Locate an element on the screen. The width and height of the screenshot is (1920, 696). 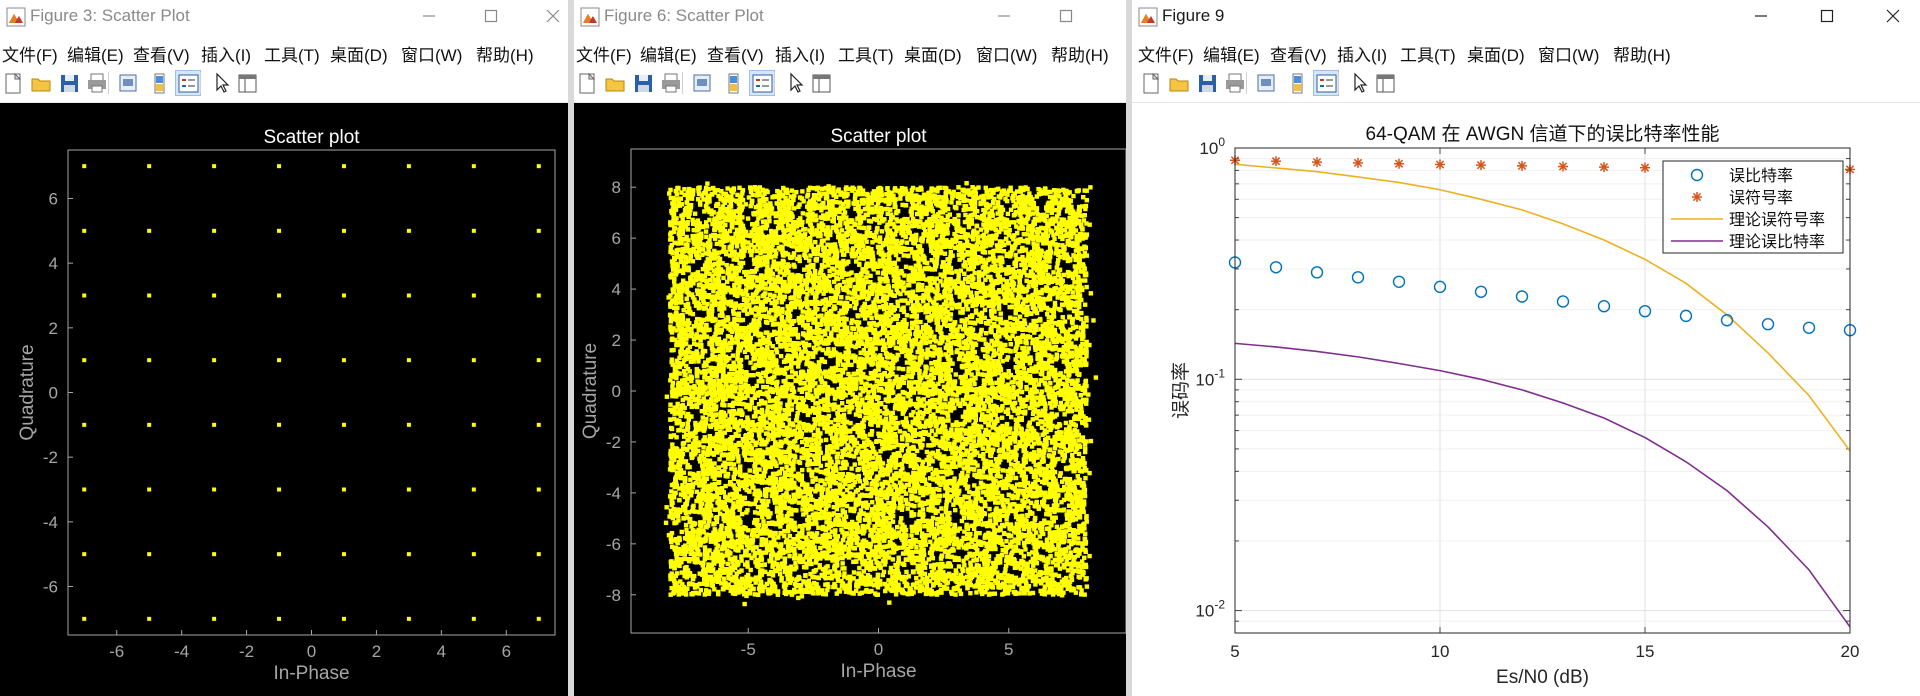
x-tick-label: 6 is located at coordinates (506, 651).